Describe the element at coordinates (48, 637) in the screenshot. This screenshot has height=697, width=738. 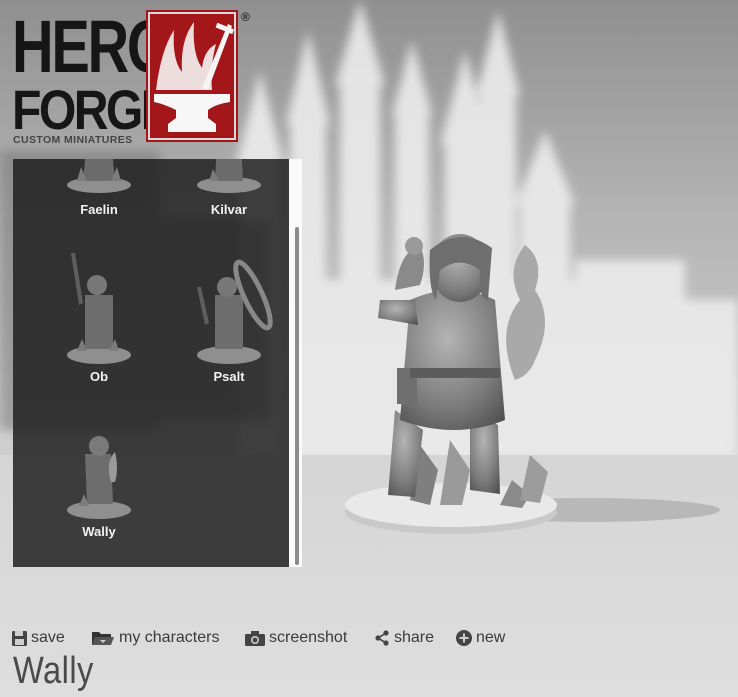
I see `save-label: save` at that location.